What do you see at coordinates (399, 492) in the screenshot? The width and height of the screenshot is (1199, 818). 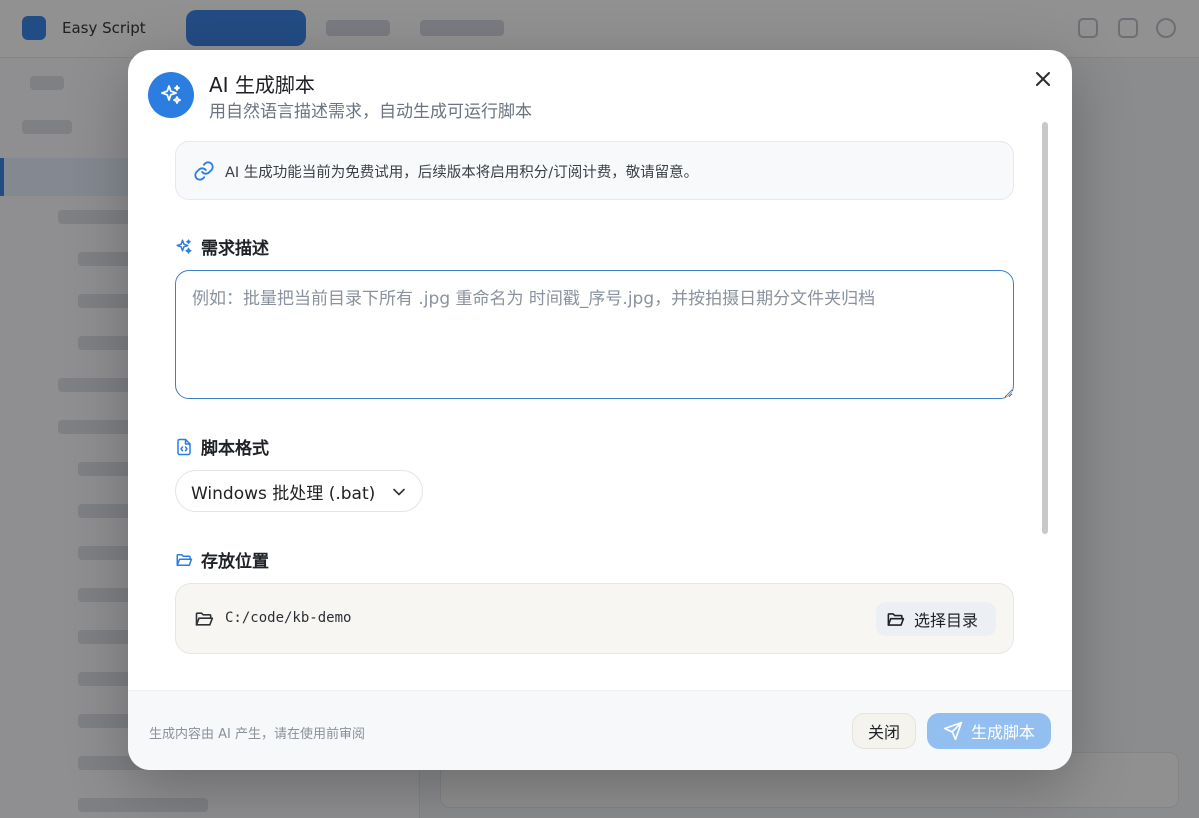 I see `chevron-down-icon` at bounding box center [399, 492].